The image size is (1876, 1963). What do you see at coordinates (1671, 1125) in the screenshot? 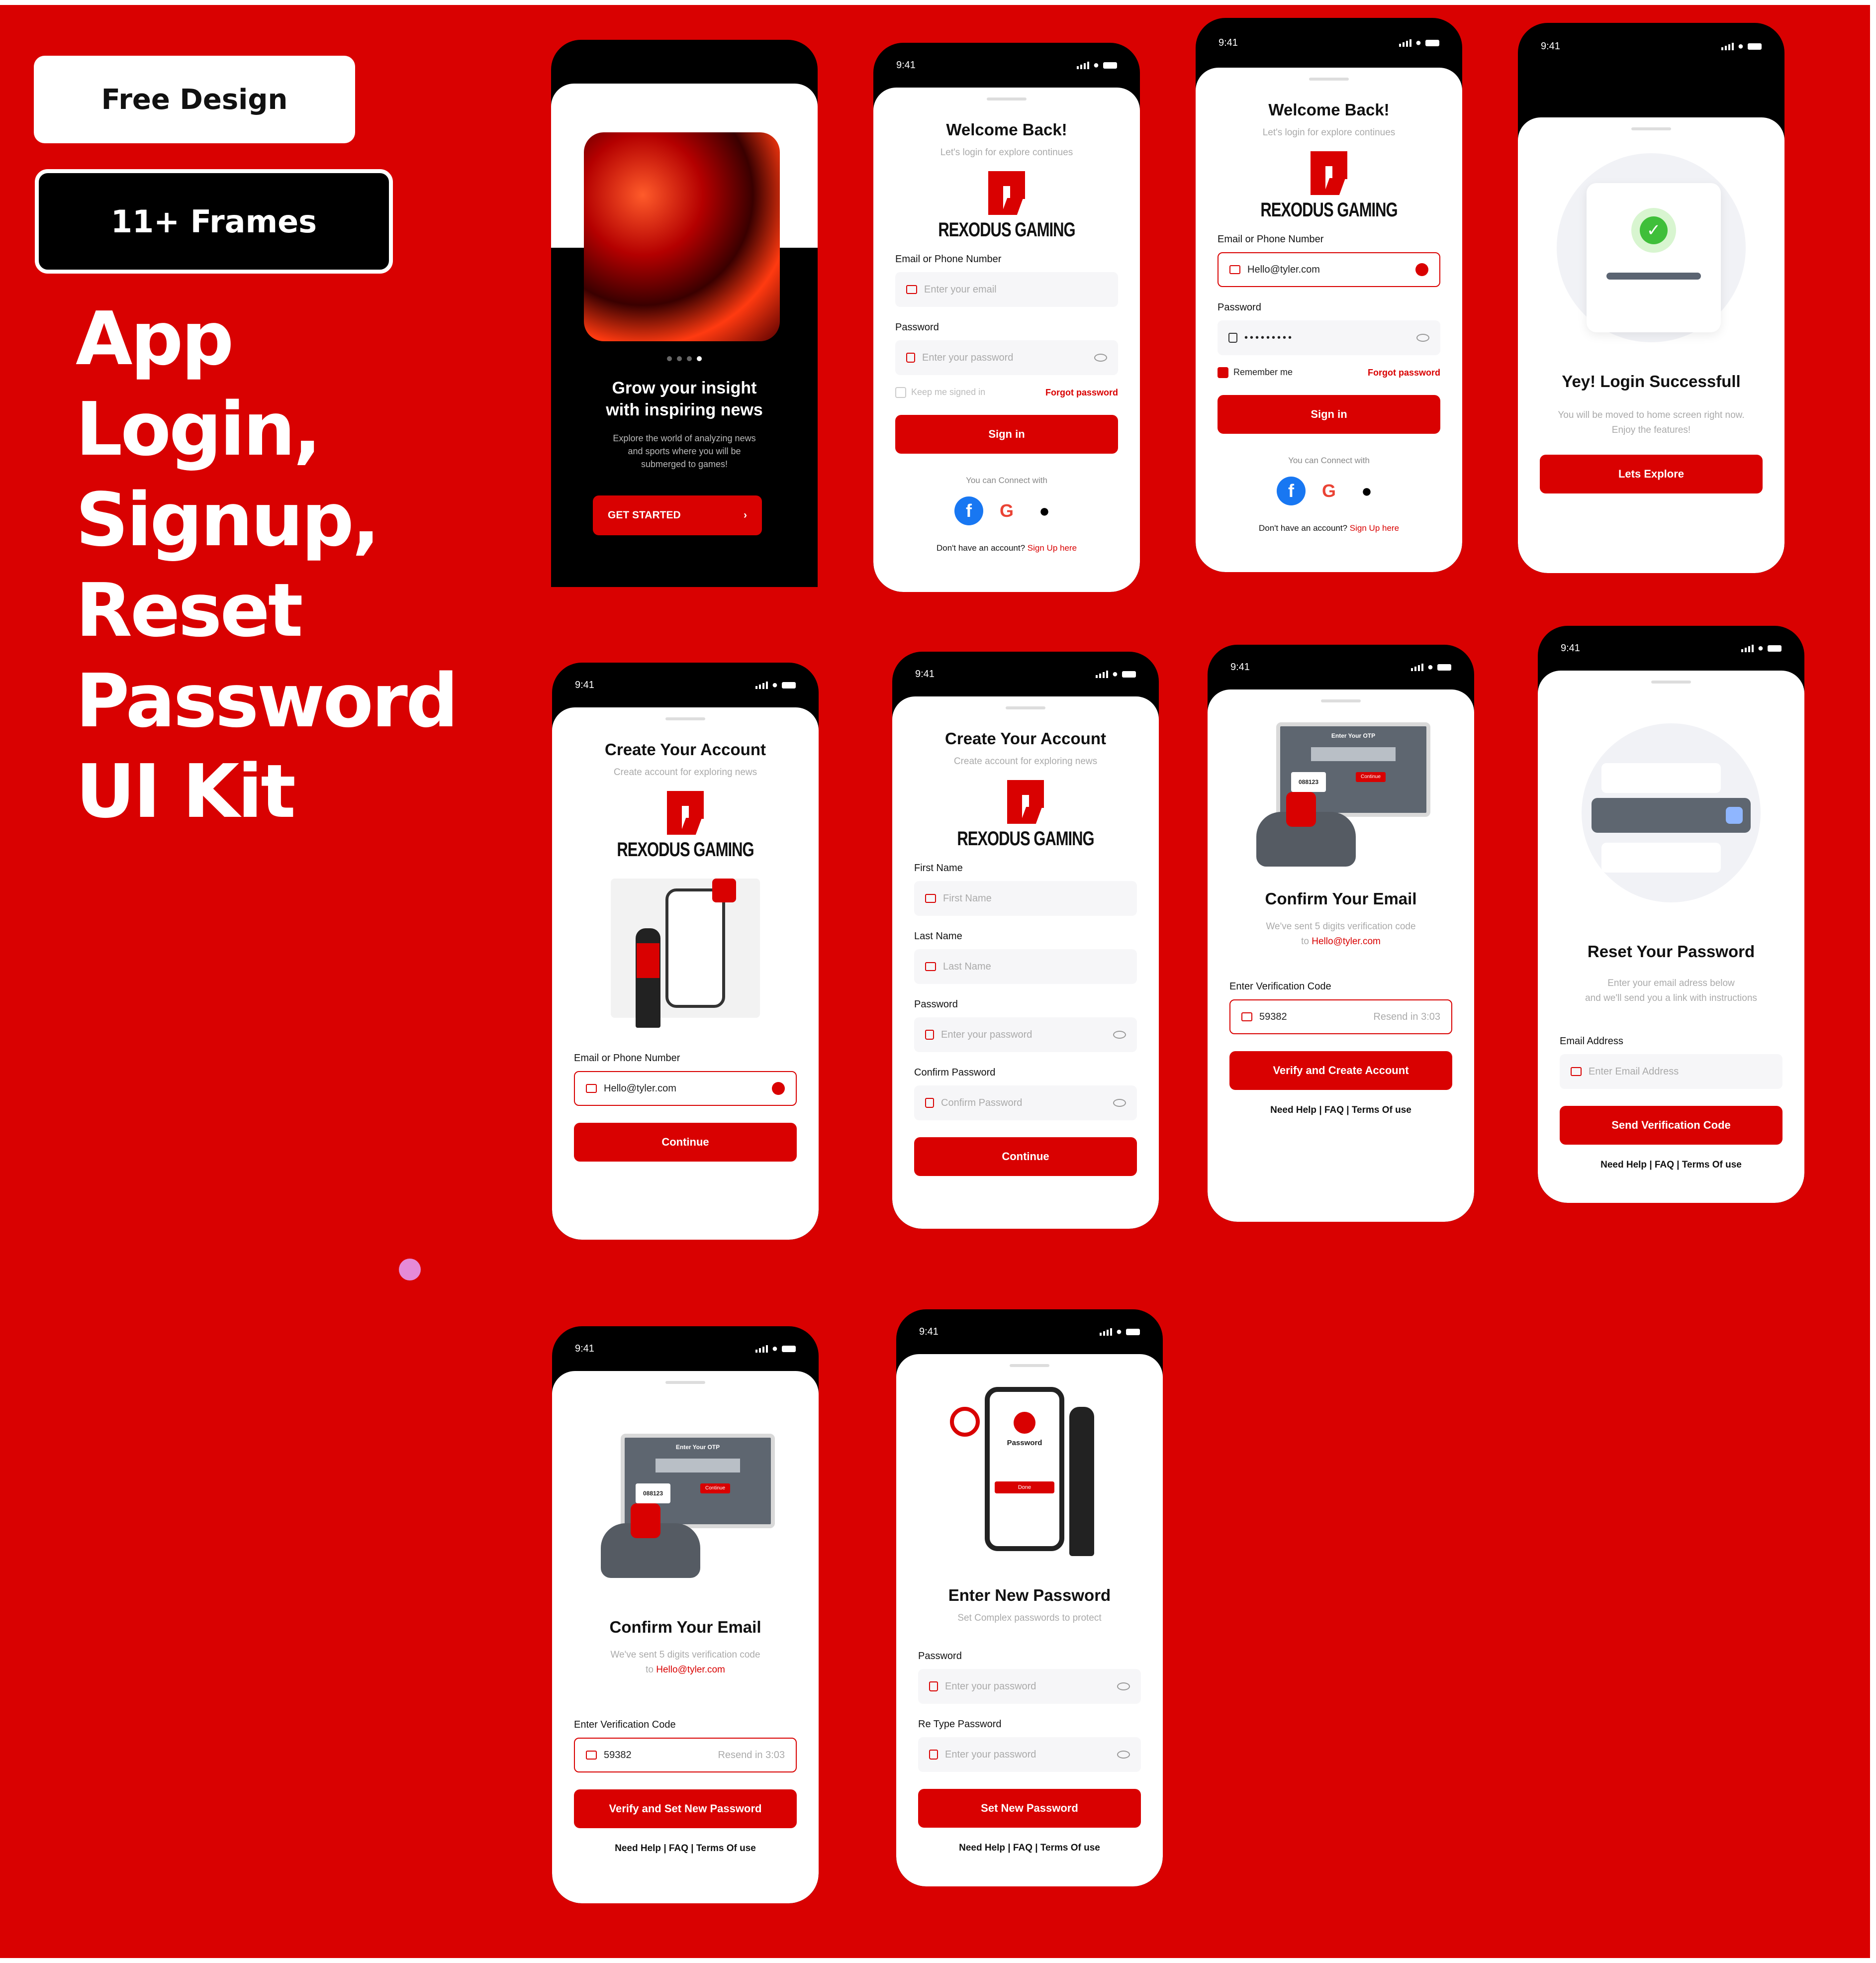
I see `send-verification-code-button: Send Verification Code` at bounding box center [1671, 1125].